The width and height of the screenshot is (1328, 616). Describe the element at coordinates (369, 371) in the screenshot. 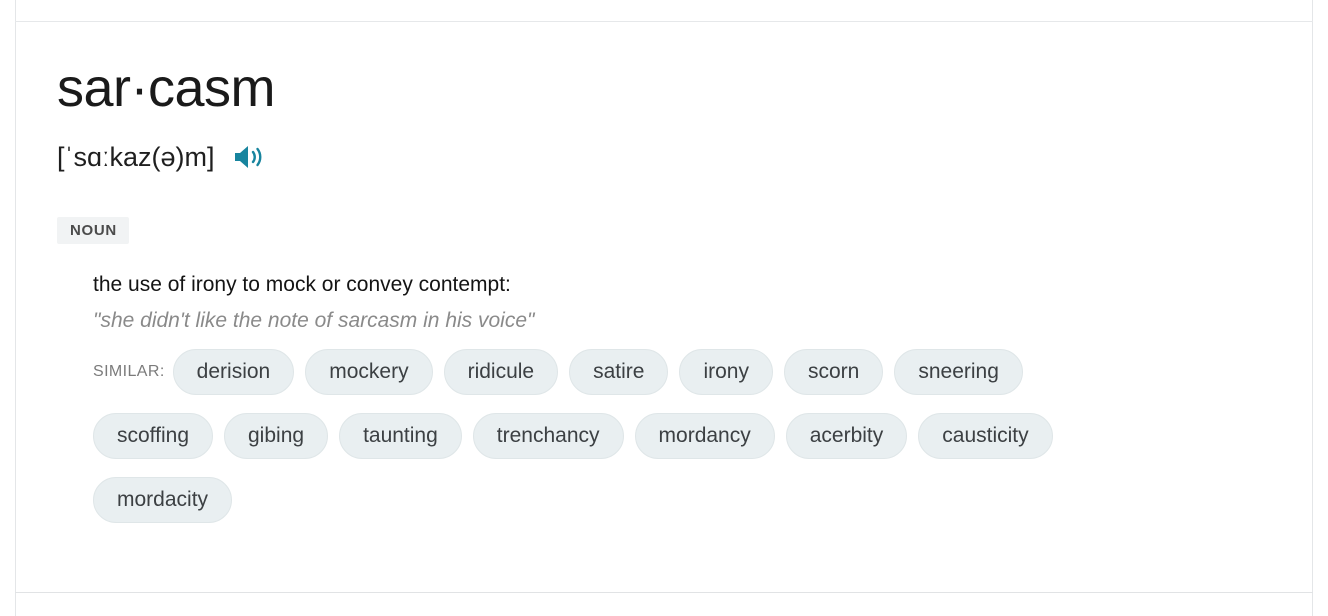

I see `similar-word-chip: mockery` at that location.